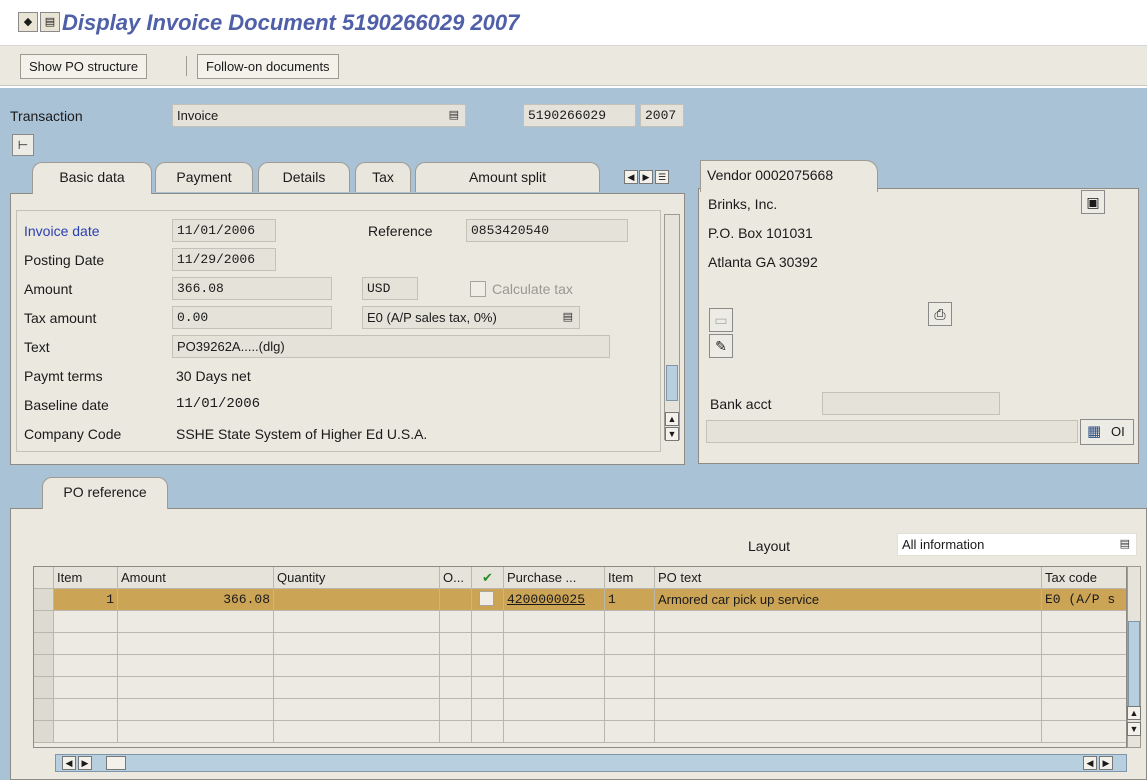 The width and height of the screenshot is (1147, 780). What do you see at coordinates (471, 317) in the screenshot?
I see `tax-code-select: E0 (A/P sales tax, 0%) ▤` at bounding box center [471, 317].